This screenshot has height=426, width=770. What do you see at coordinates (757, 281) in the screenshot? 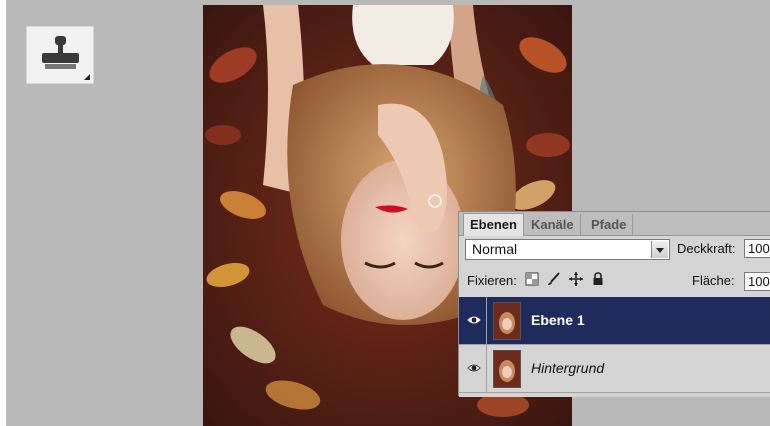
I see `fill-field: 100` at bounding box center [757, 281].